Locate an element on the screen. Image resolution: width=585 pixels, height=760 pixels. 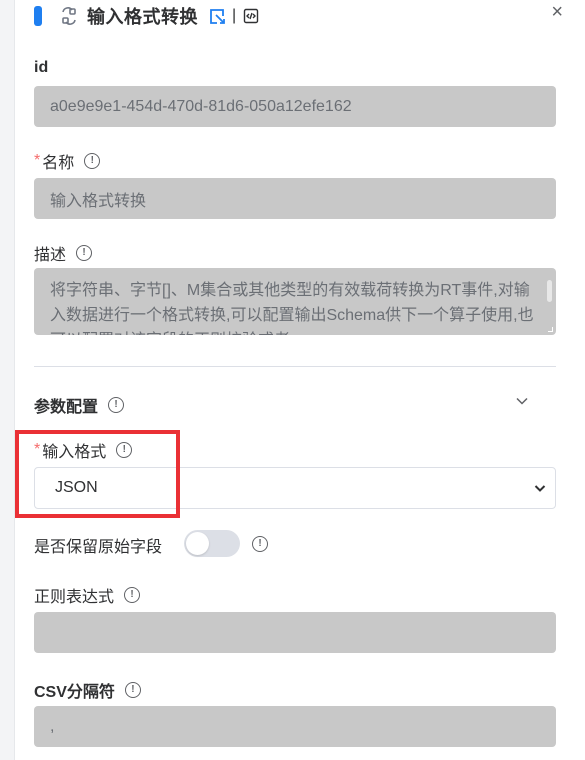
csv-sep-placeholder: , is located at coordinates (52, 726).